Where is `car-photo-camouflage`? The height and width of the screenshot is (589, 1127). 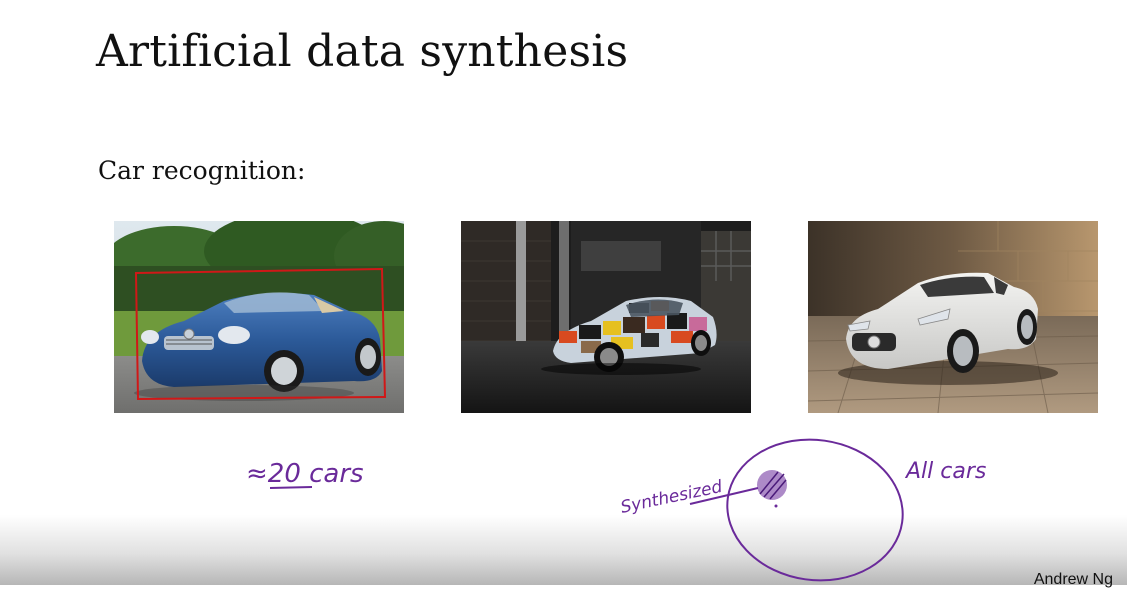
car-photo-camouflage is located at coordinates (606, 317).